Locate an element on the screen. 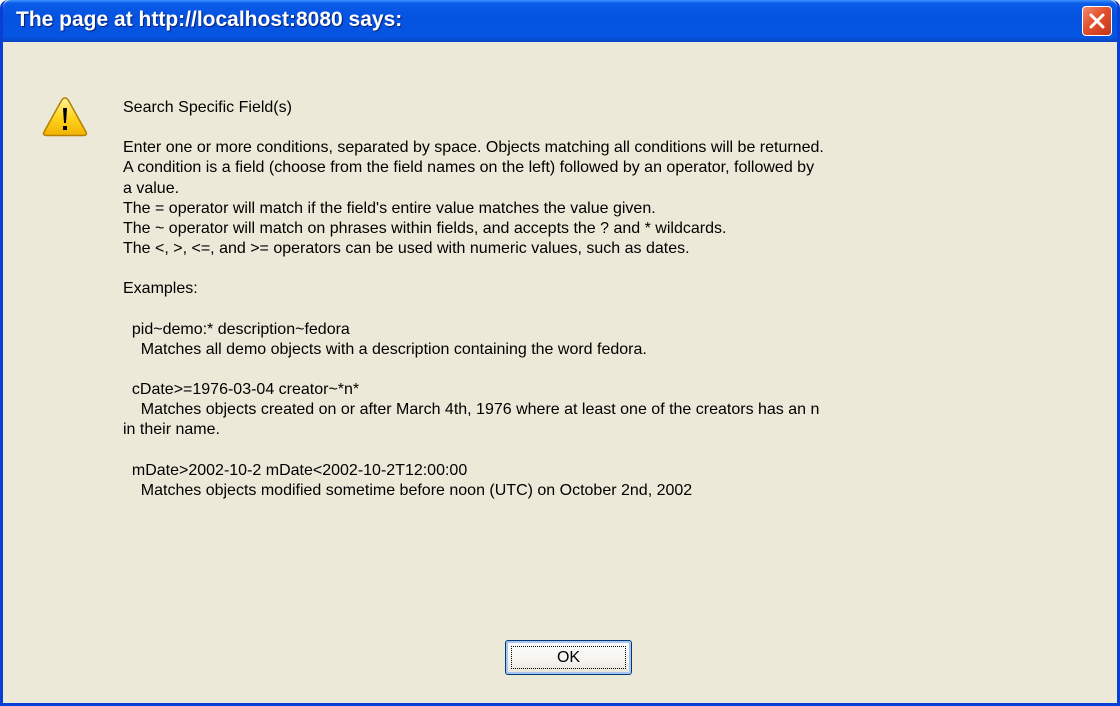 This screenshot has height=706, width=1120. example-query: cDate>=1976-03-04 creator~*n* is located at coordinates (241, 390).